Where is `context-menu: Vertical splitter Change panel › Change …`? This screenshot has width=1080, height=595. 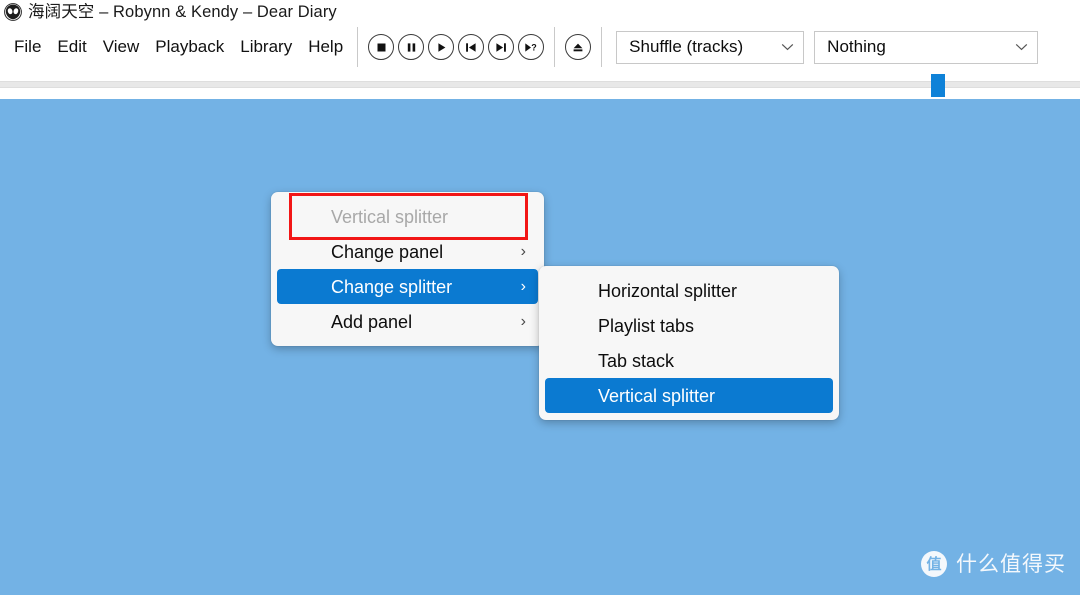 context-menu: Vertical splitter Change panel › Change … is located at coordinates (407, 269).